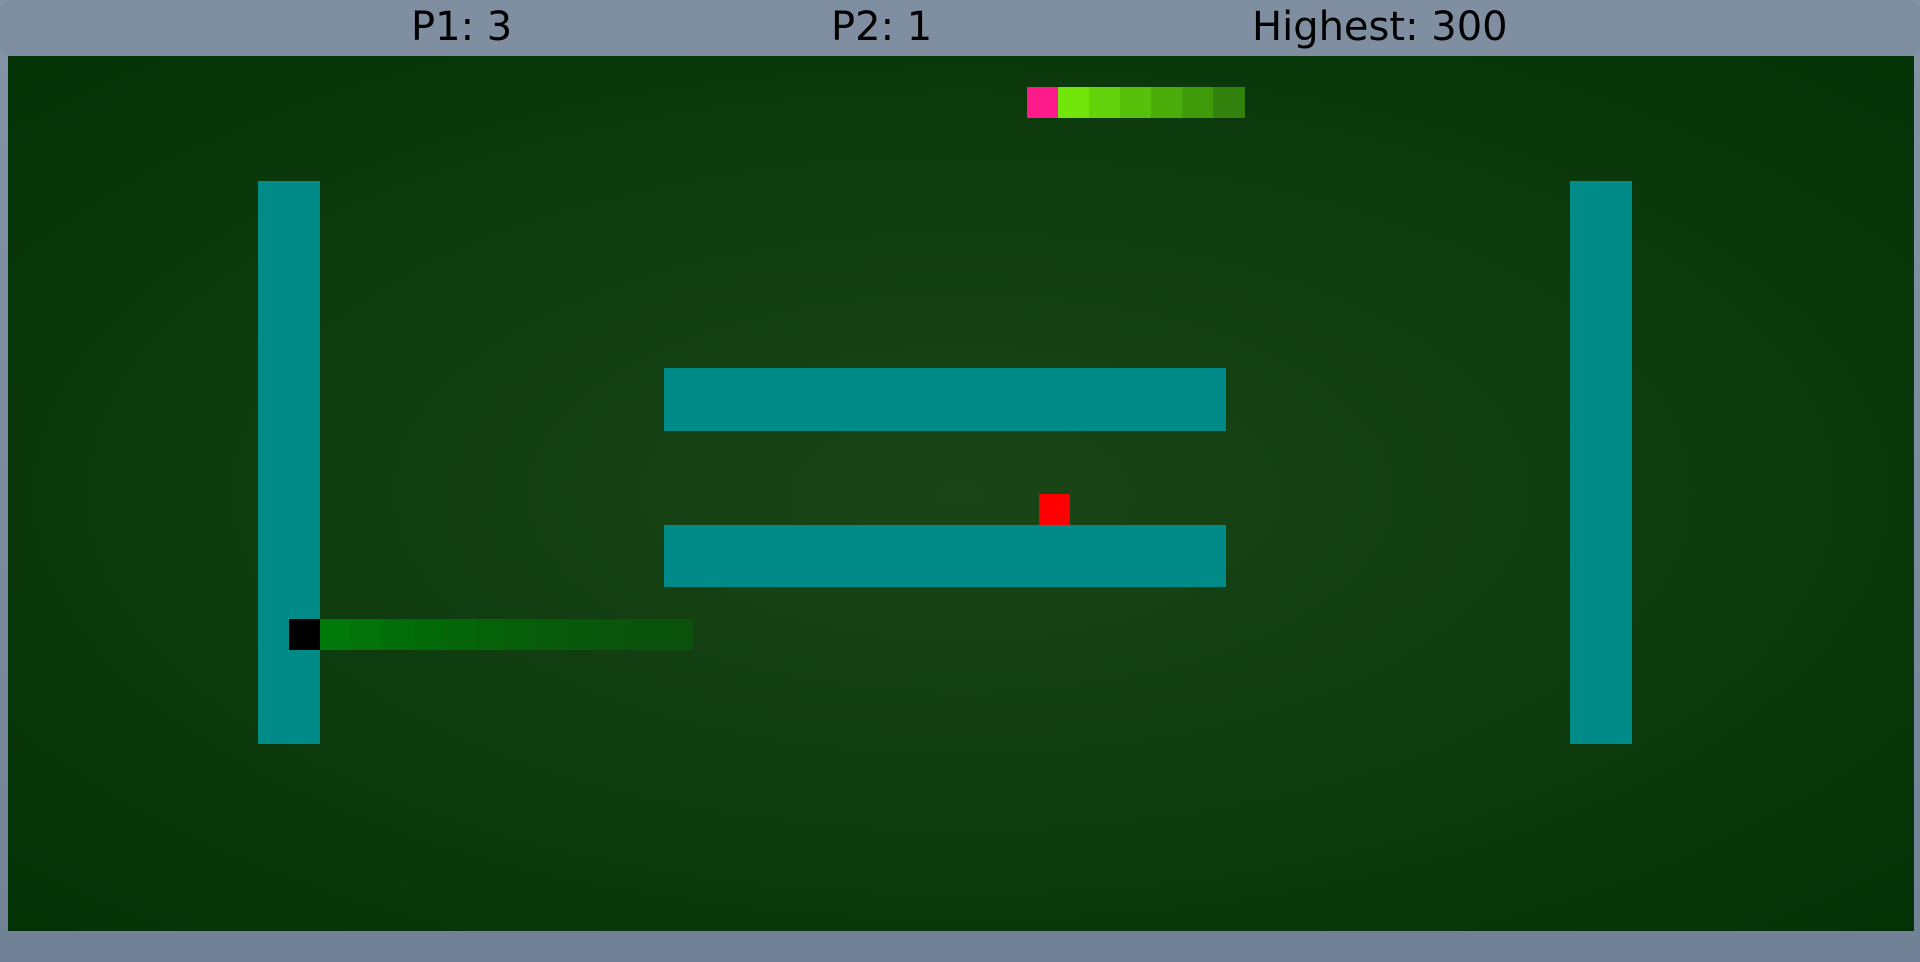 The width and height of the screenshot is (1920, 962). Describe the element at coordinates (960, 28) in the screenshot. I see `score-bar: P1: 3 P2: 1 Highest: 300` at that location.